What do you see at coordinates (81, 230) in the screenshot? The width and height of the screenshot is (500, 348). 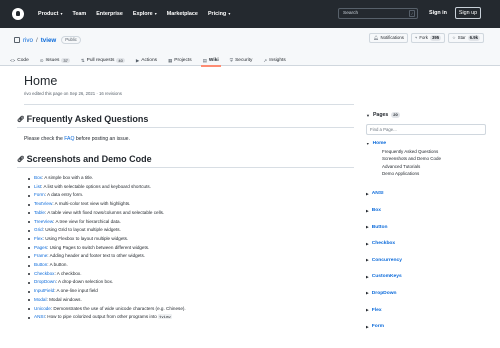 I see `demo-desc: : Using Grid to layout multiple widgets.` at bounding box center [81, 230].